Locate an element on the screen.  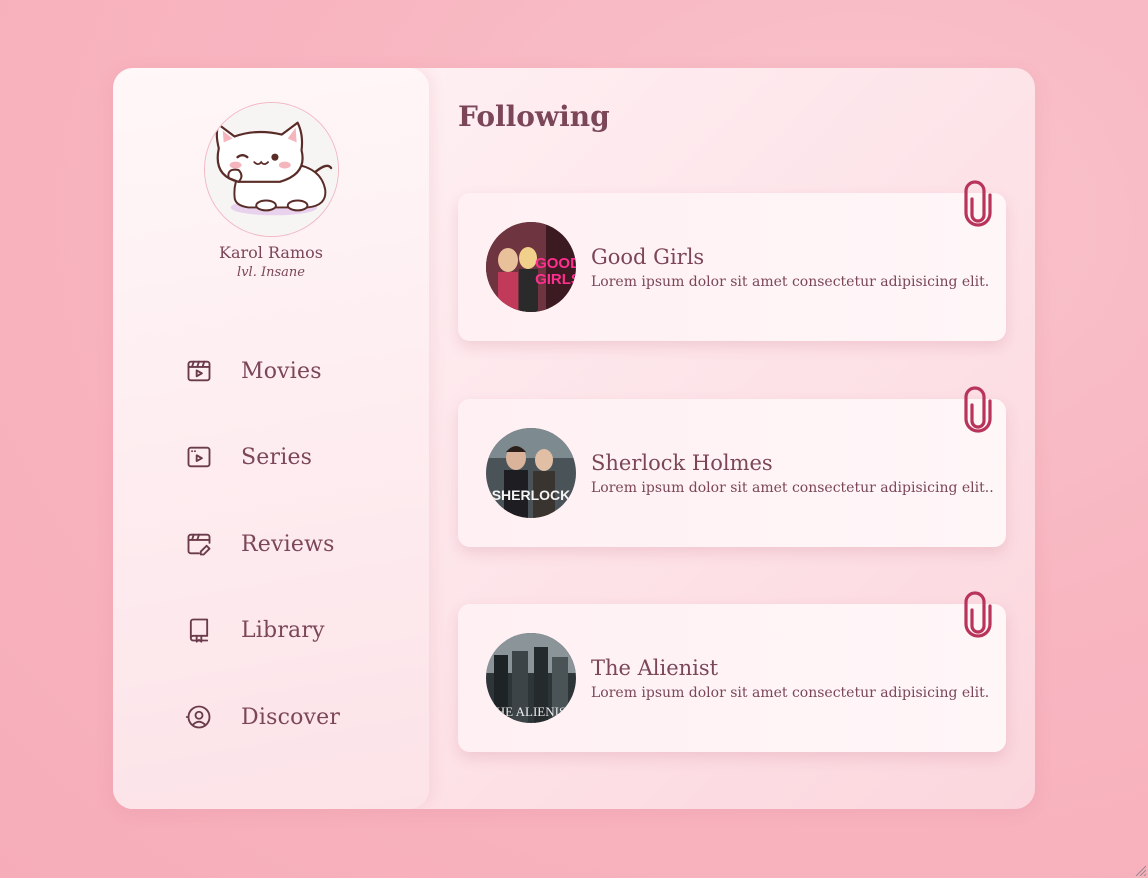
show-thumbnail: THE ALIENIST is located at coordinates (531, 678).